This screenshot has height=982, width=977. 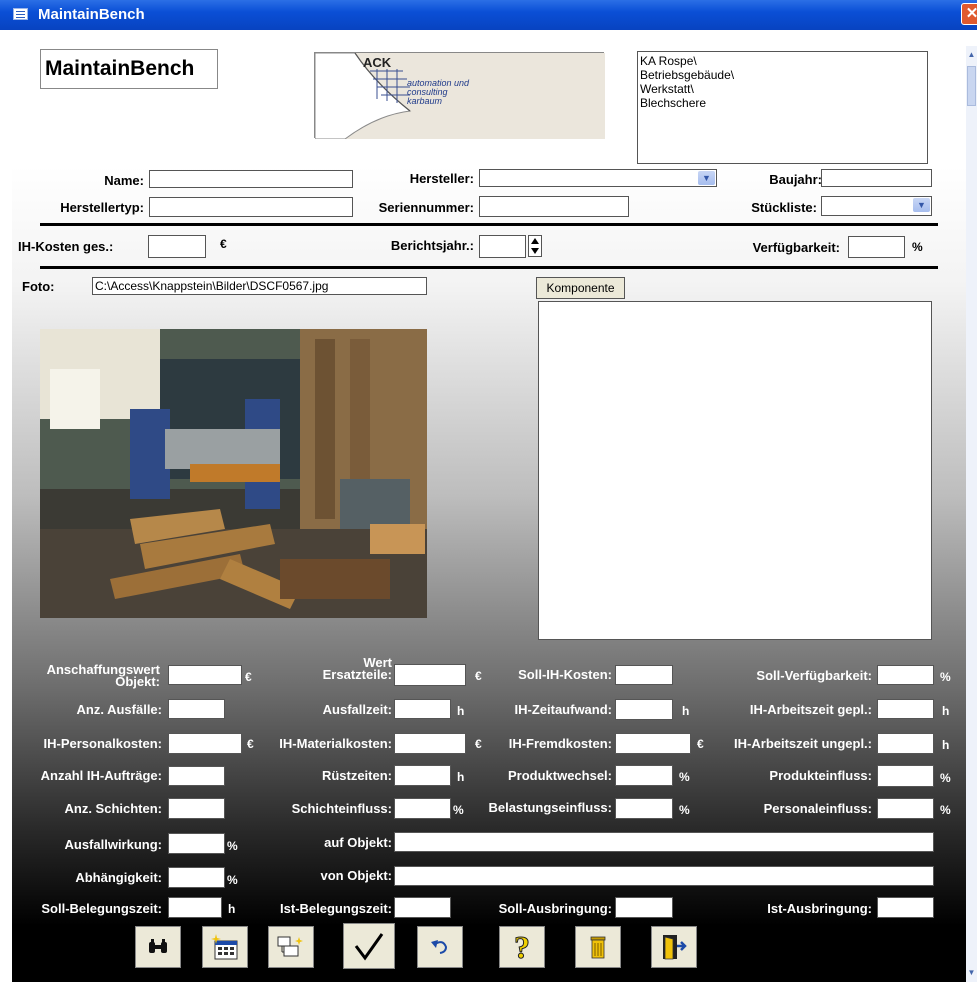 I want to click on hours-unit: h, so click(x=686, y=711).